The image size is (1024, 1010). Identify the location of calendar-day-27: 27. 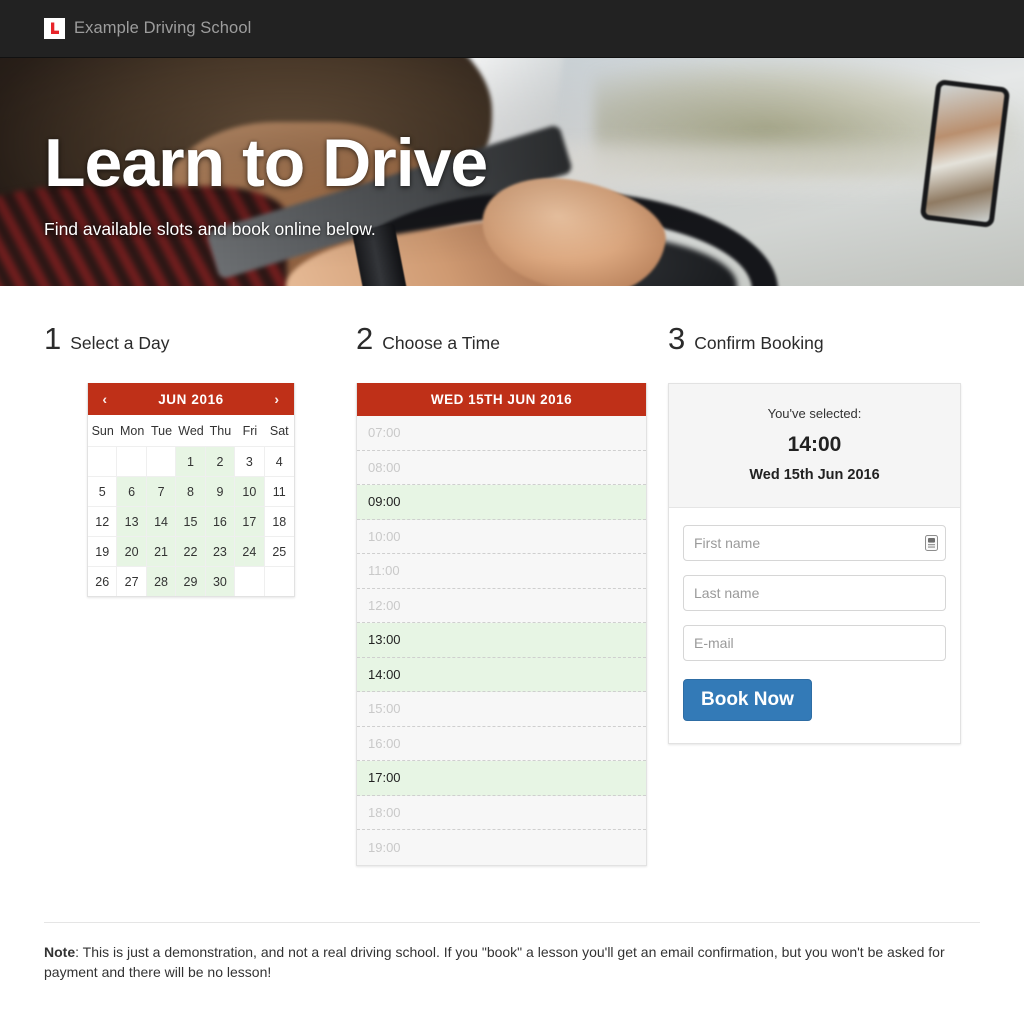
(132, 581).